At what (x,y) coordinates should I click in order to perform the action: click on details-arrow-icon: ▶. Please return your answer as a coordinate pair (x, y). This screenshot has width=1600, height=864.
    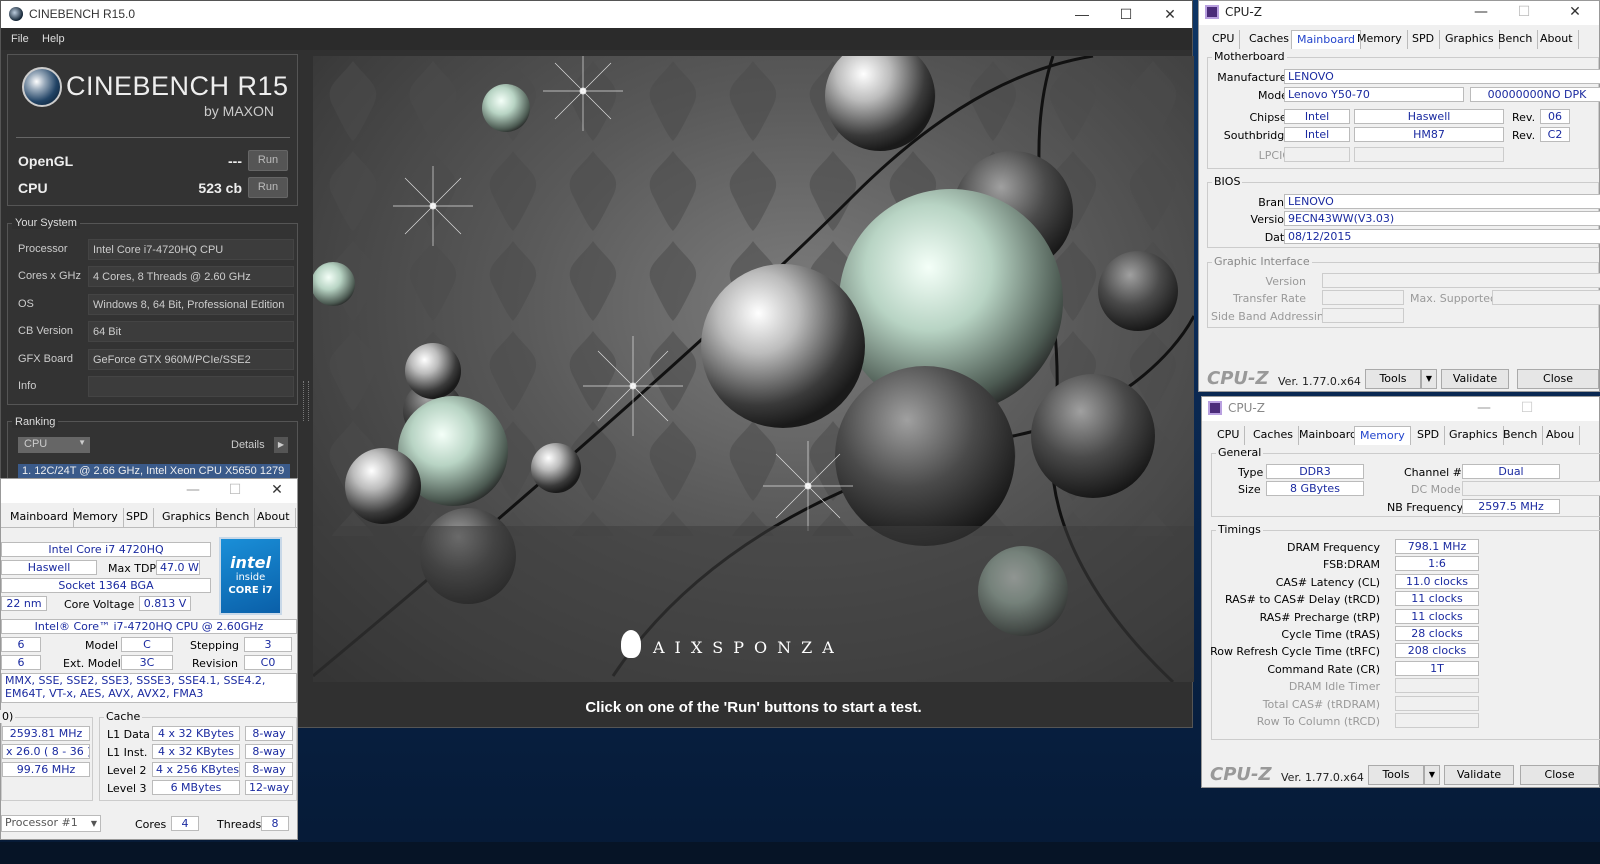
    Looking at the image, I should click on (281, 445).